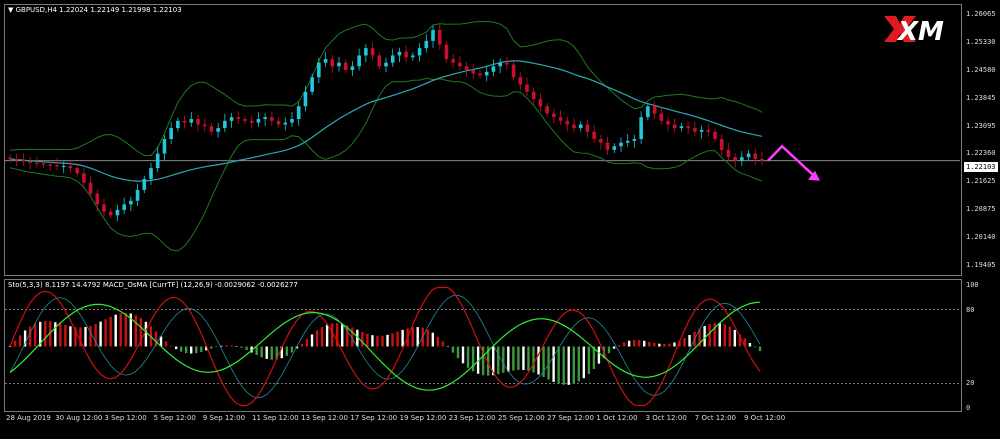 This screenshot has width=1000, height=439. I want to click on time-tick-label: 11 Sep 12:00, so click(275, 418).